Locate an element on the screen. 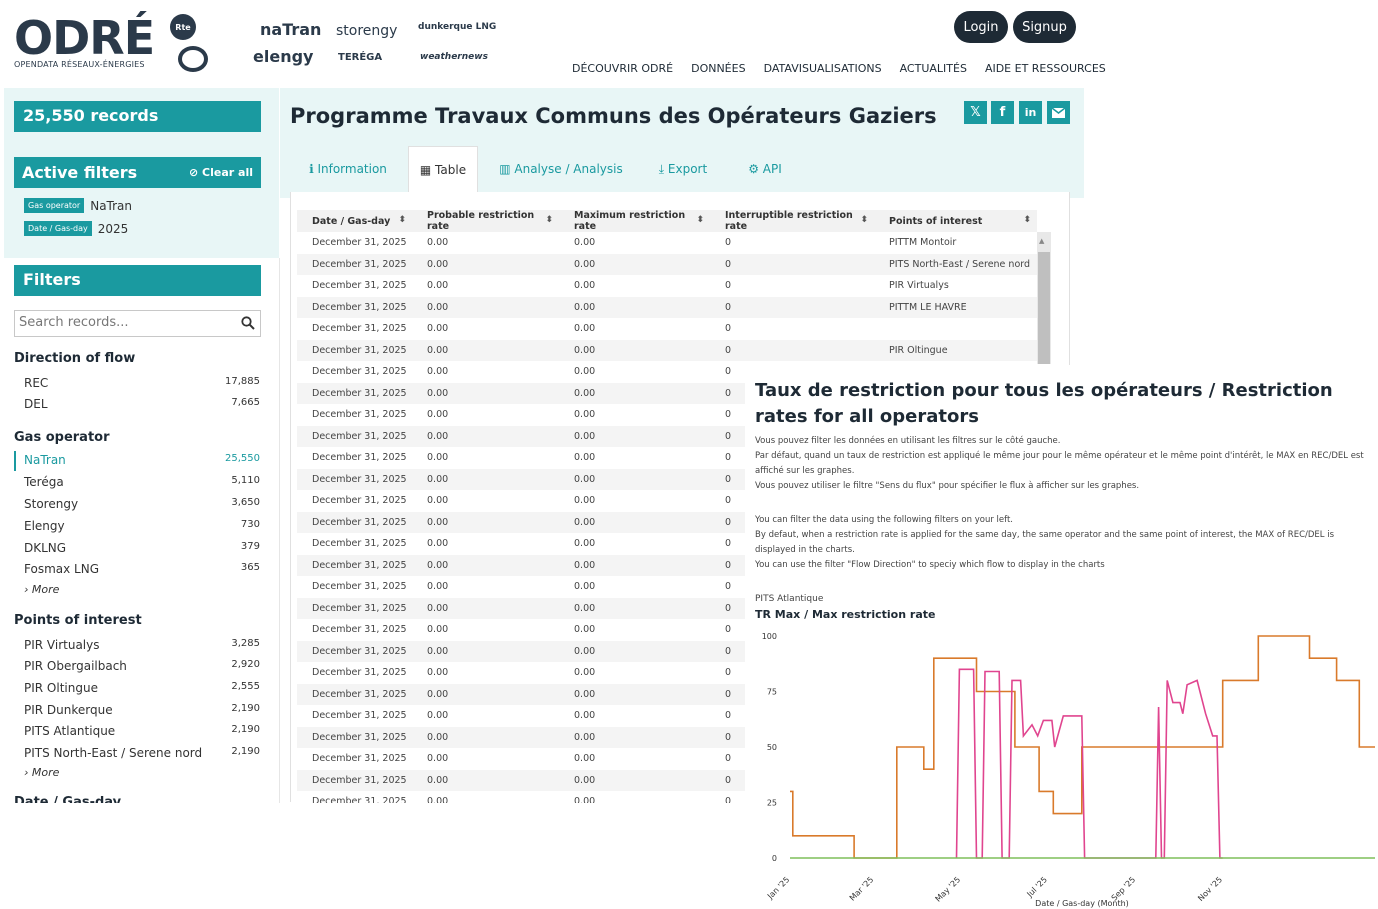  filters-title: Filters is located at coordinates (137, 280).